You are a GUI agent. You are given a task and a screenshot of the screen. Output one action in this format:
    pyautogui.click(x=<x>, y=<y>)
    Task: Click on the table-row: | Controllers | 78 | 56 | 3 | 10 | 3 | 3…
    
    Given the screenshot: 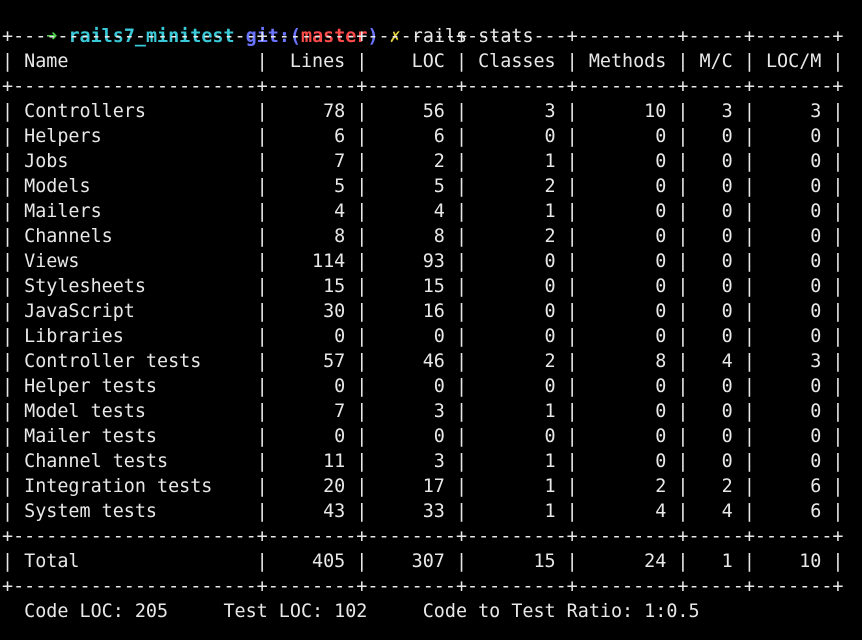 What is the action you would take?
    pyautogui.click(x=423, y=111)
    